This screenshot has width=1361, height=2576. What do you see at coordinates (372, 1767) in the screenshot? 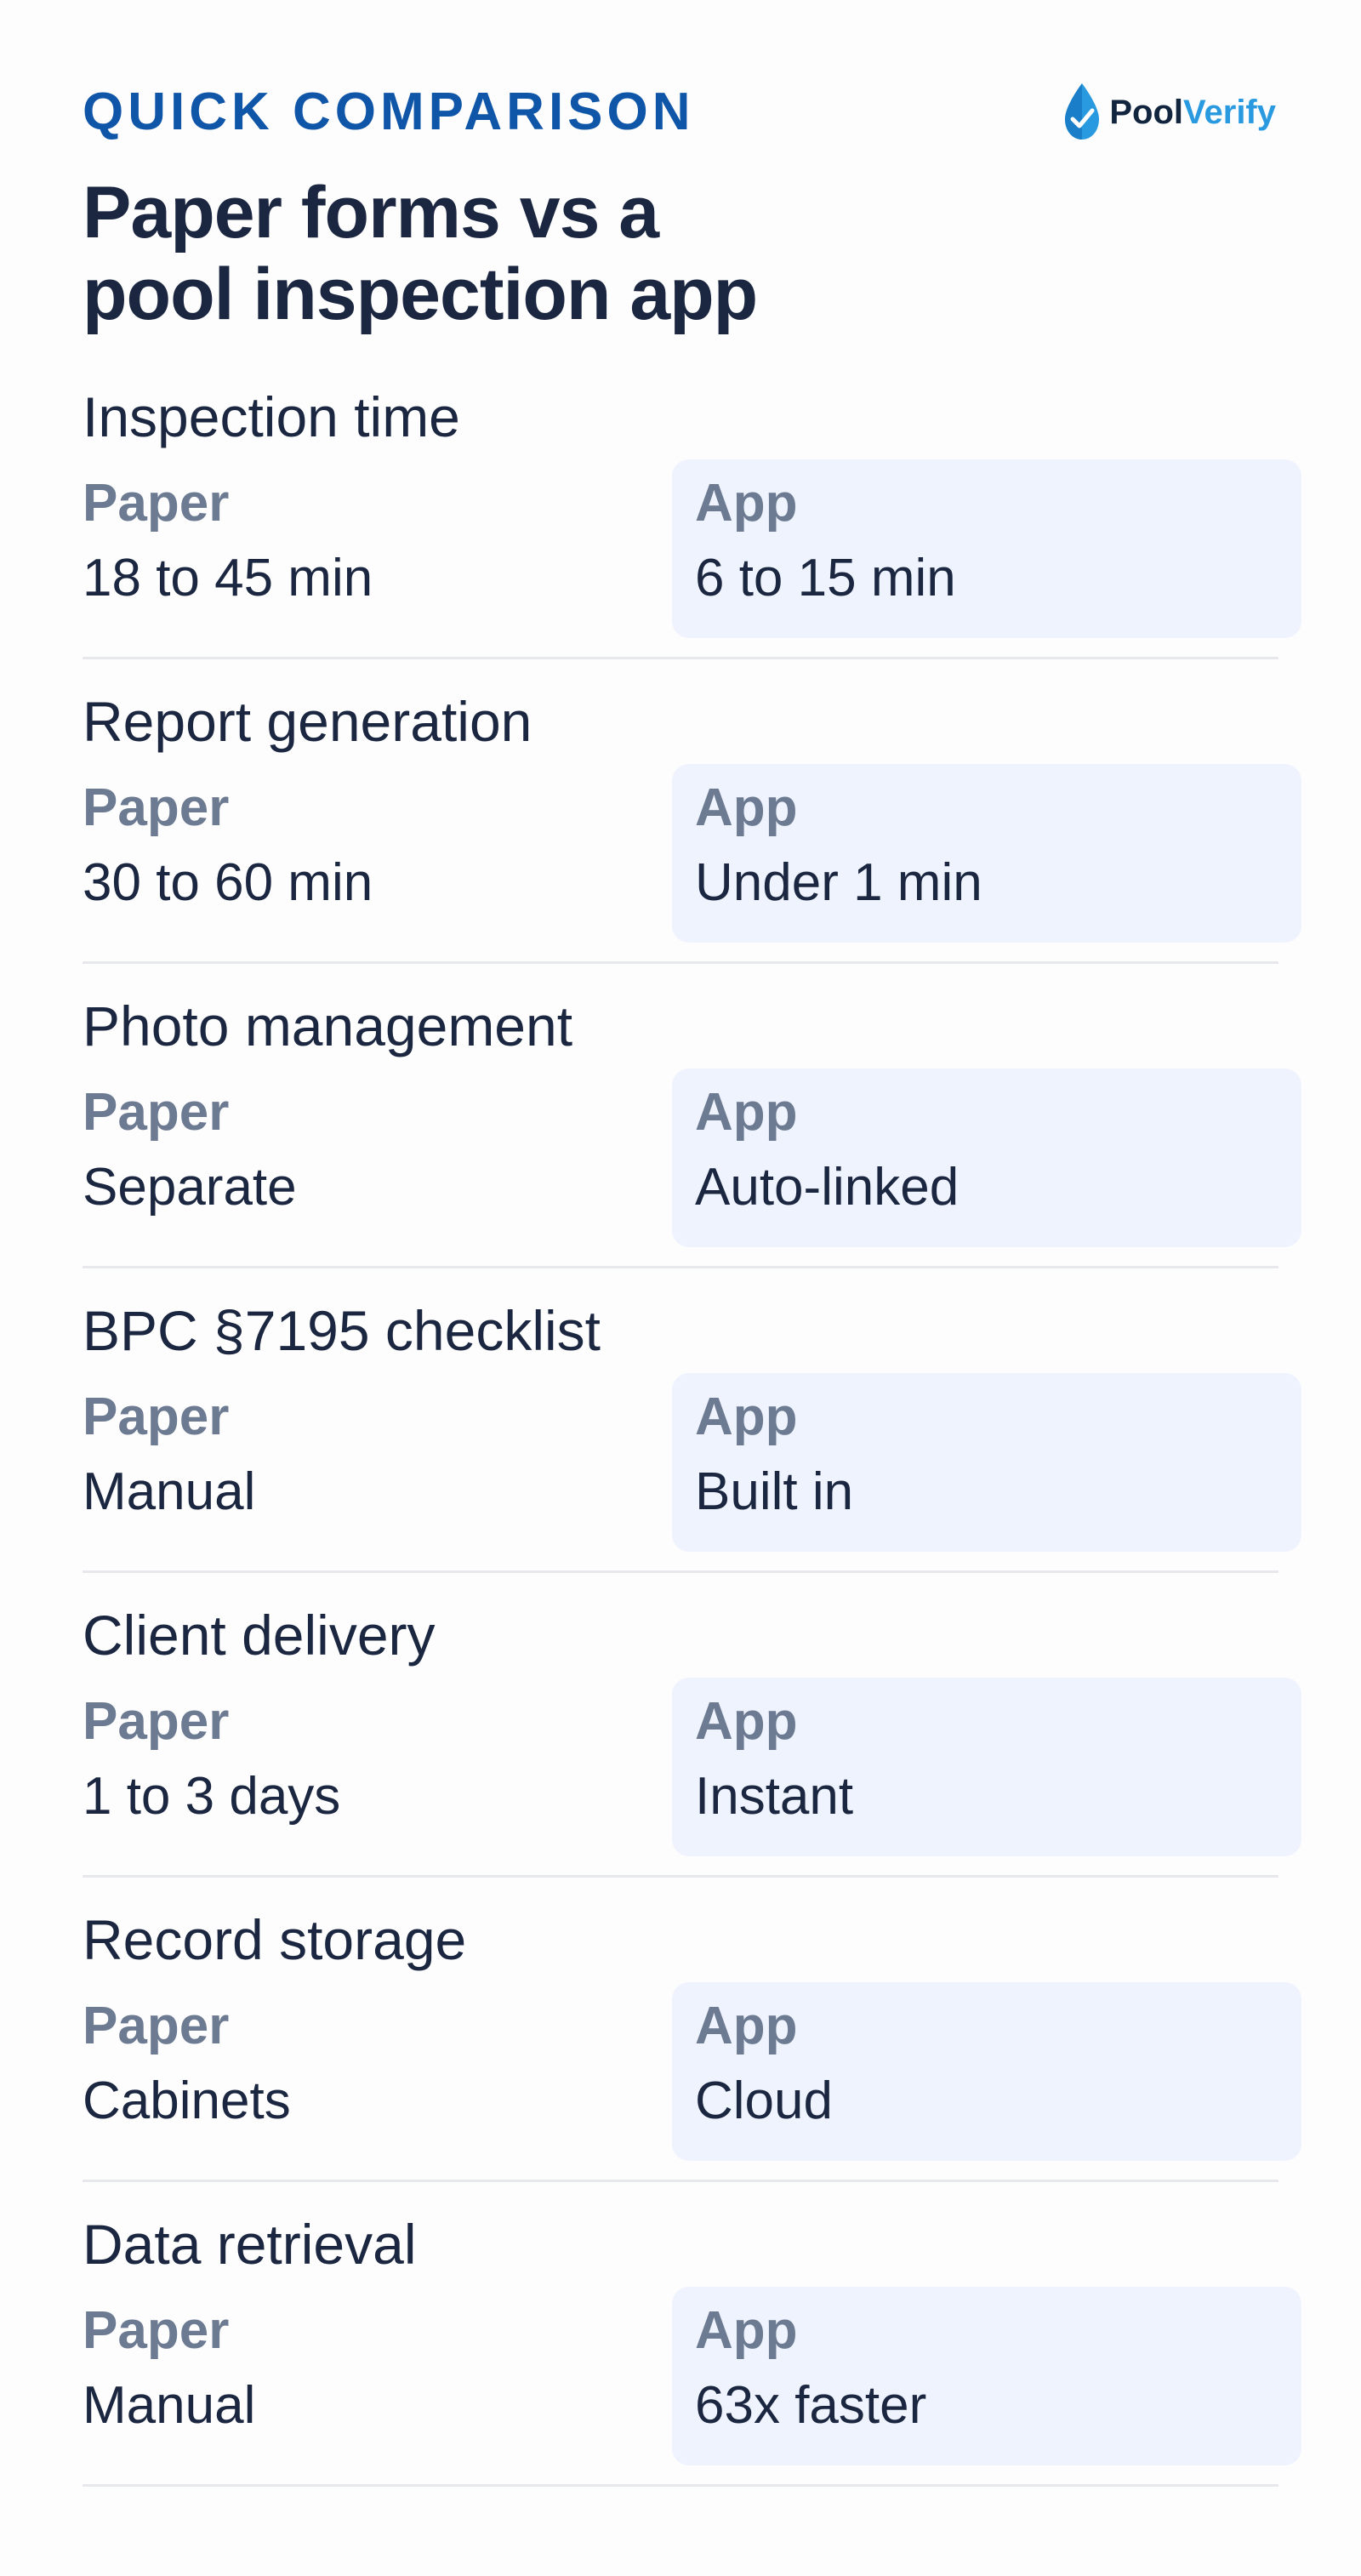
I see `paper-column: Paper 1 to 3 days` at bounding box center [372, 1767].